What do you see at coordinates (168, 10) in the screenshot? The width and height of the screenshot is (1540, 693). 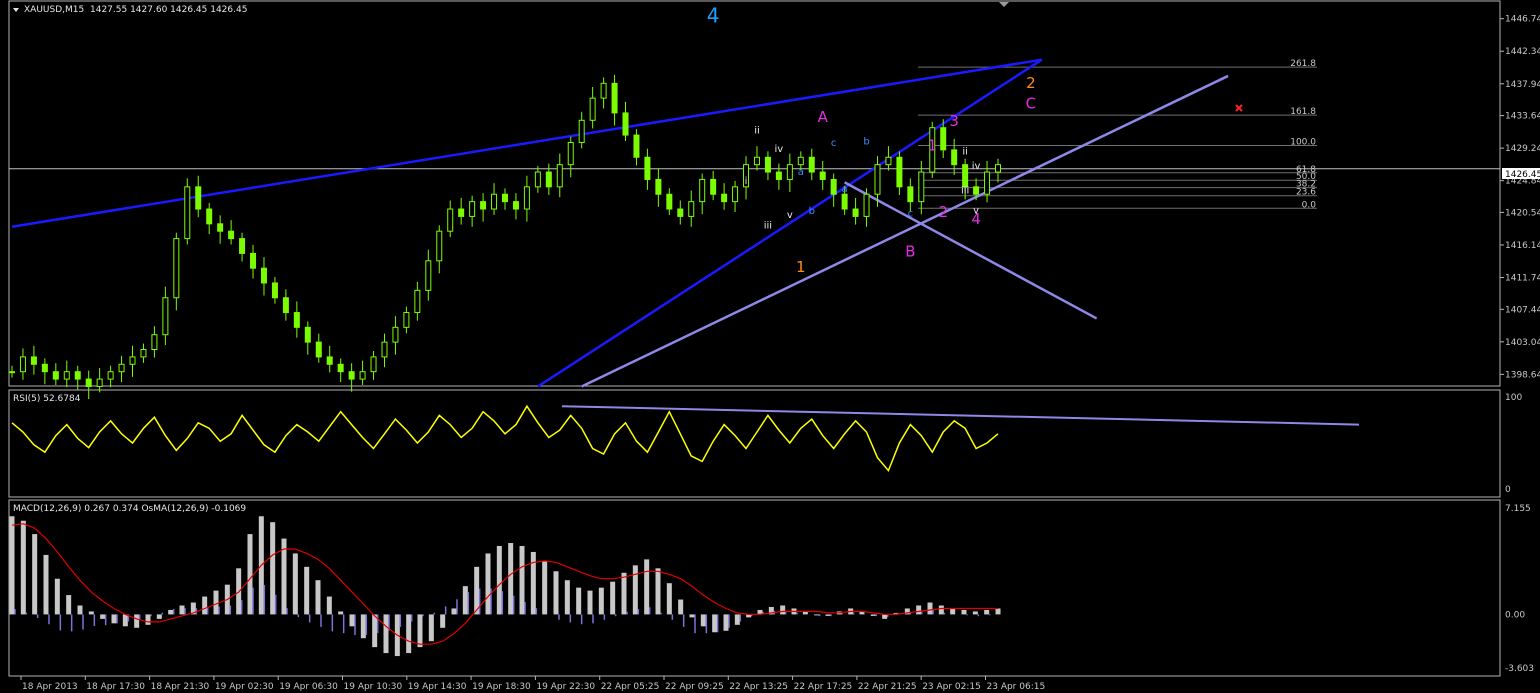 I see `ohlc-readout: 1427.55 1427.60 1426.45 1426.45` at bounding box center [168, 10].